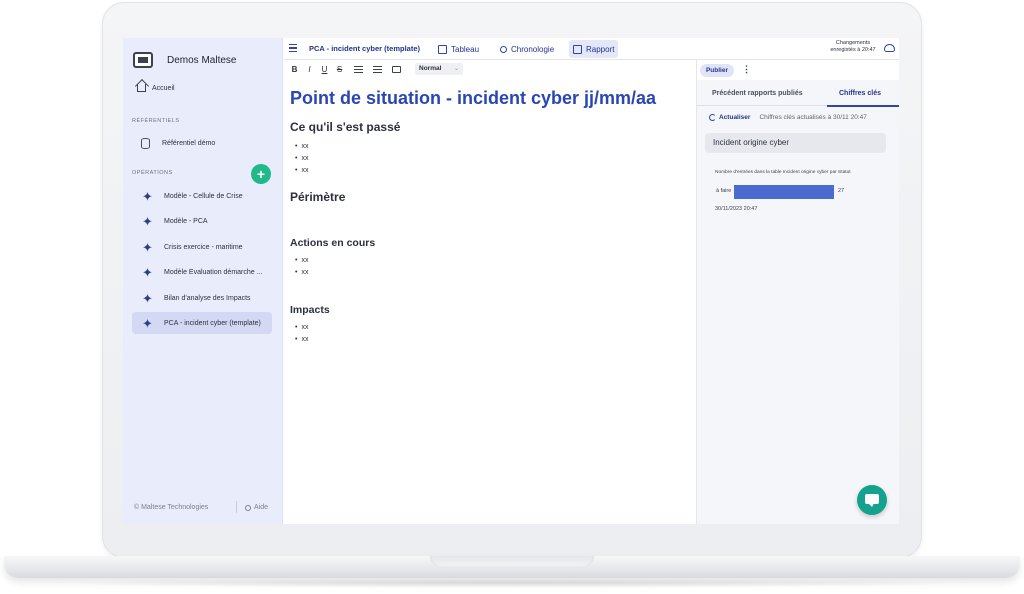 The image size is (1024, 594). I want to click on tab-previous-reports: Précédent rapports publiés, so click(757, 93).